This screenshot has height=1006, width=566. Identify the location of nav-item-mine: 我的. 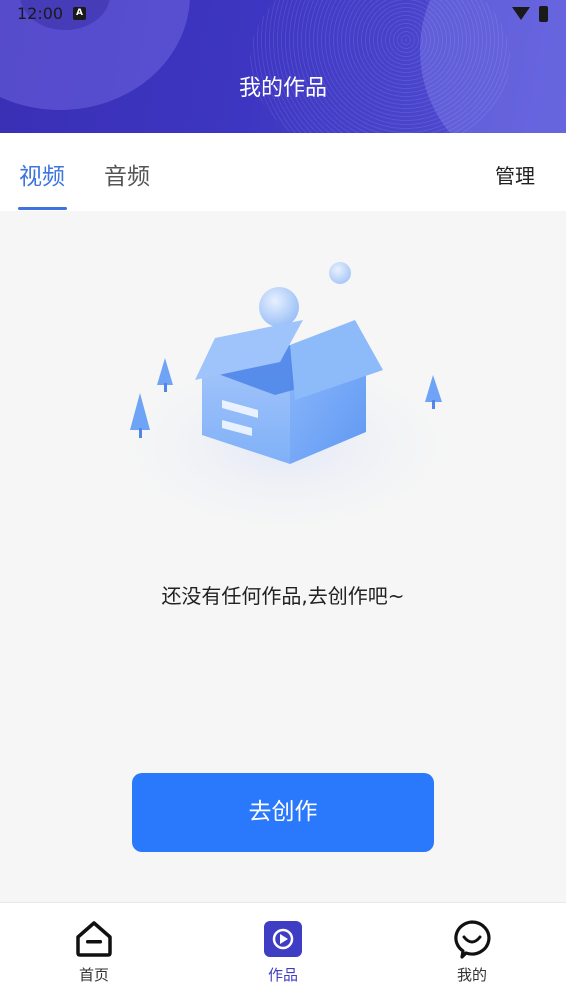
(472, 953).